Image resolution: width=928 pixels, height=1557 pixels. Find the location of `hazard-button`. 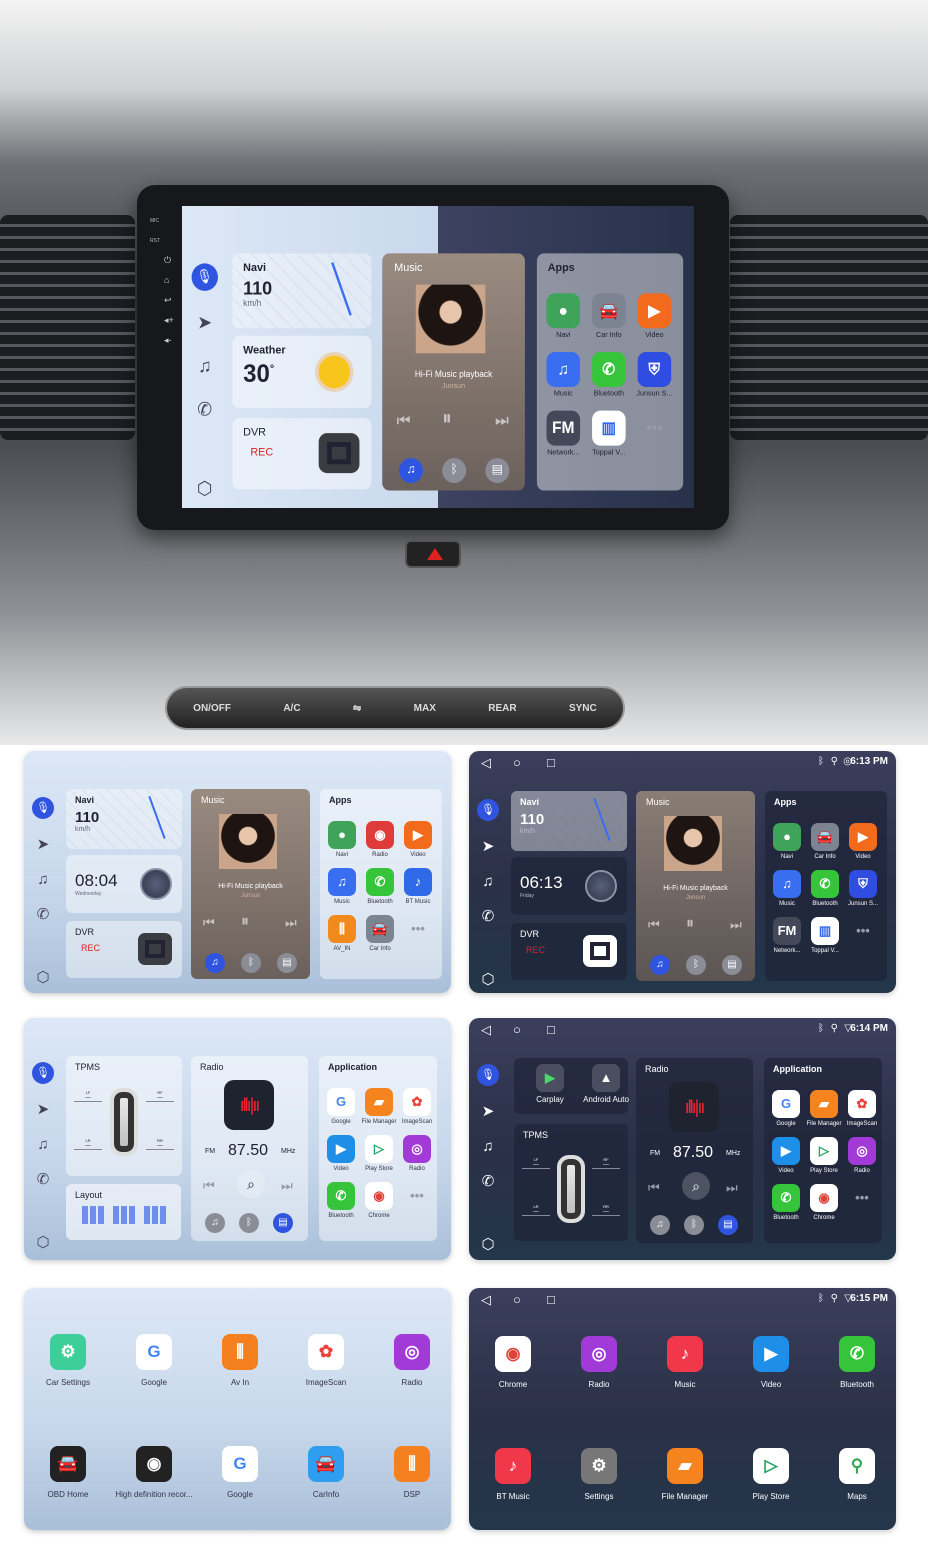

hazard-button is located at coordinates (433, 554).